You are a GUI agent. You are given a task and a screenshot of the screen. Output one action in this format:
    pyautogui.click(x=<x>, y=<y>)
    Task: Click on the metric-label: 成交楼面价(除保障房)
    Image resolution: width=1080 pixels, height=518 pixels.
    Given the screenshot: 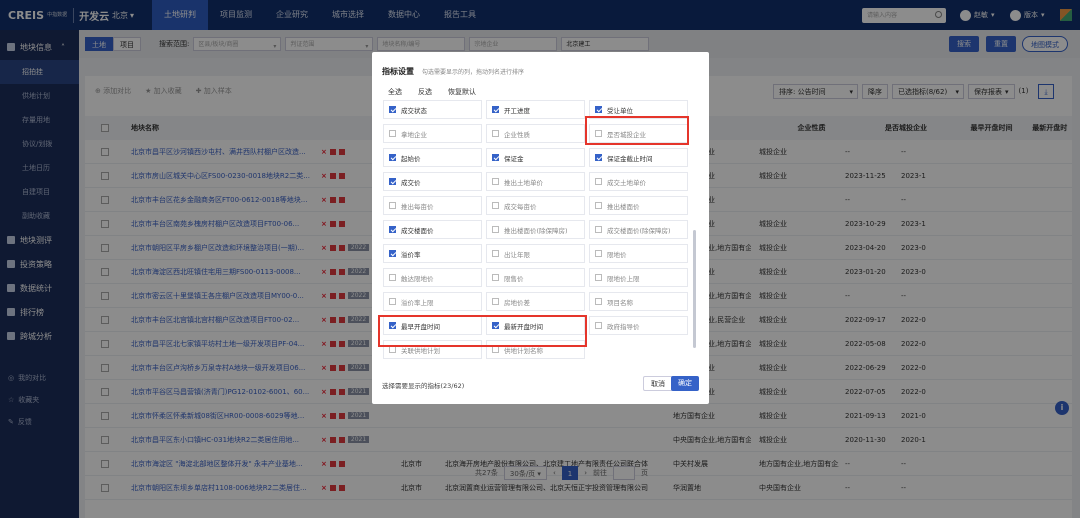 What is the action you would take?
    pyautogui.click(x=639, y=230)
    